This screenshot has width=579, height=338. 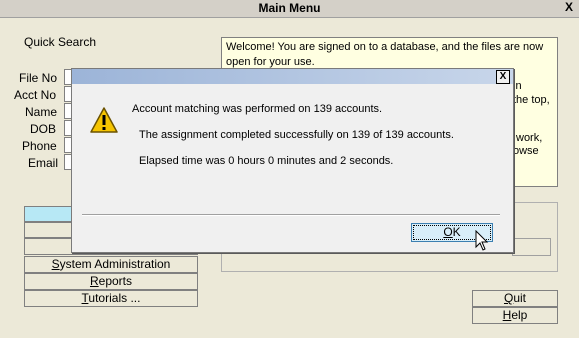 I want to click on reports-button: Reports, so click(x=111, y=281).